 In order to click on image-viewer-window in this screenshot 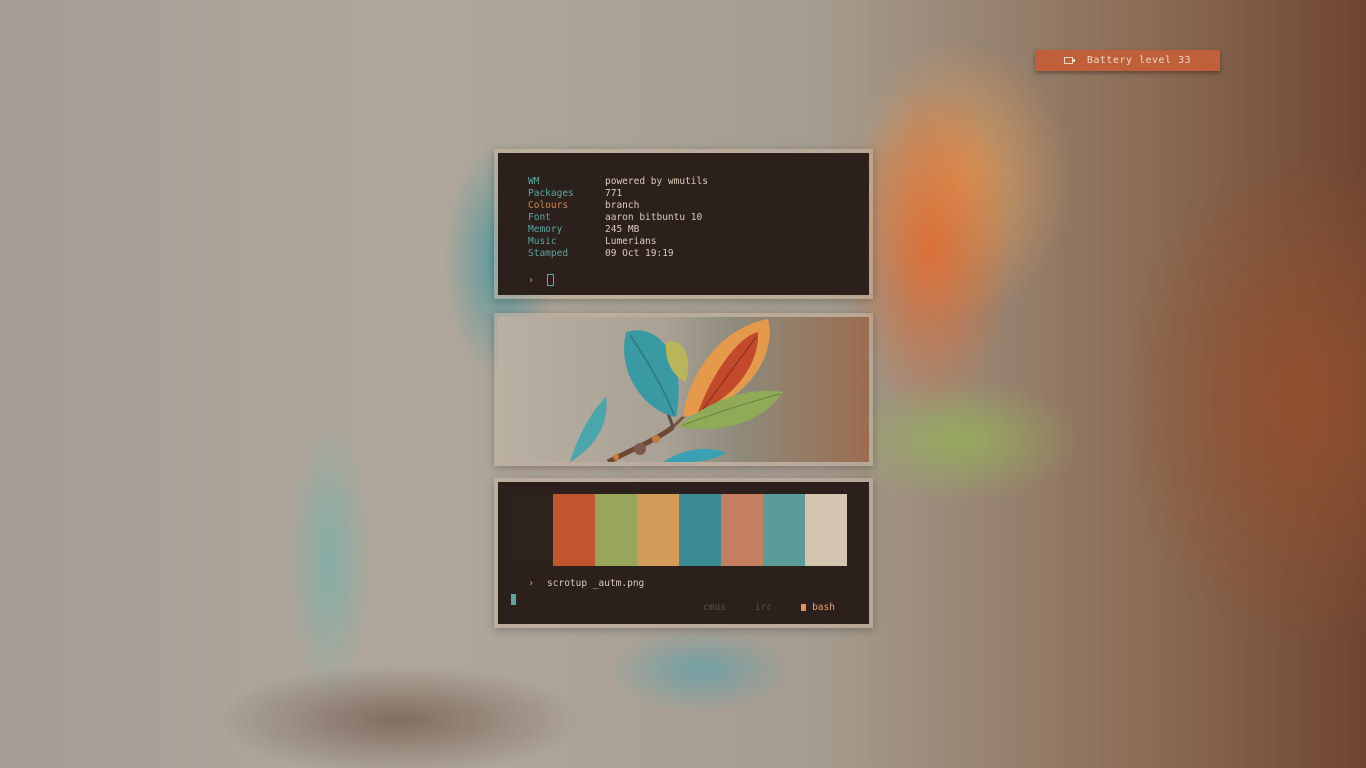, I will do `click(683, 389)`.